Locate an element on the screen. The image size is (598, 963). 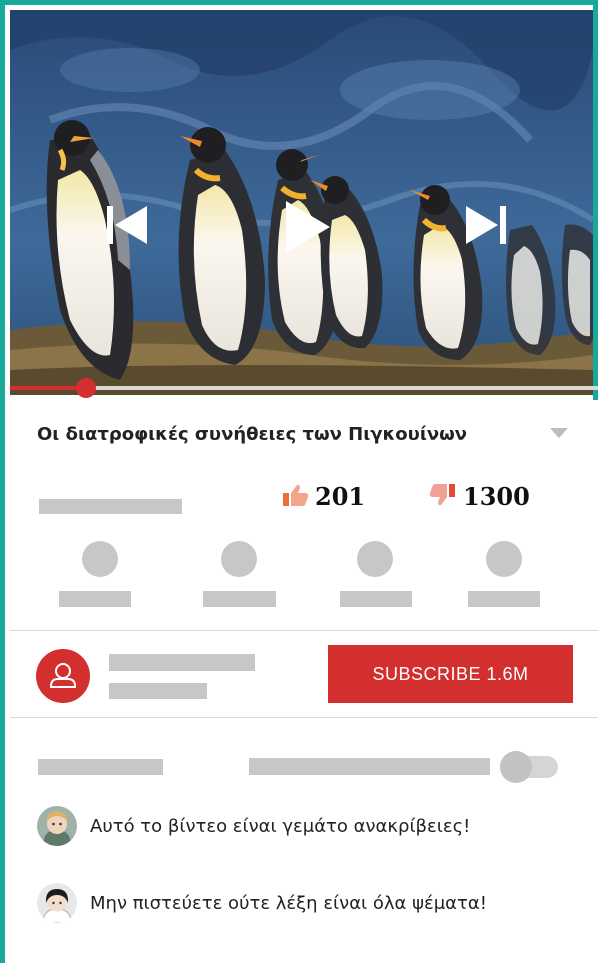
likes-count: 201 is located at coordinates (340, 496).